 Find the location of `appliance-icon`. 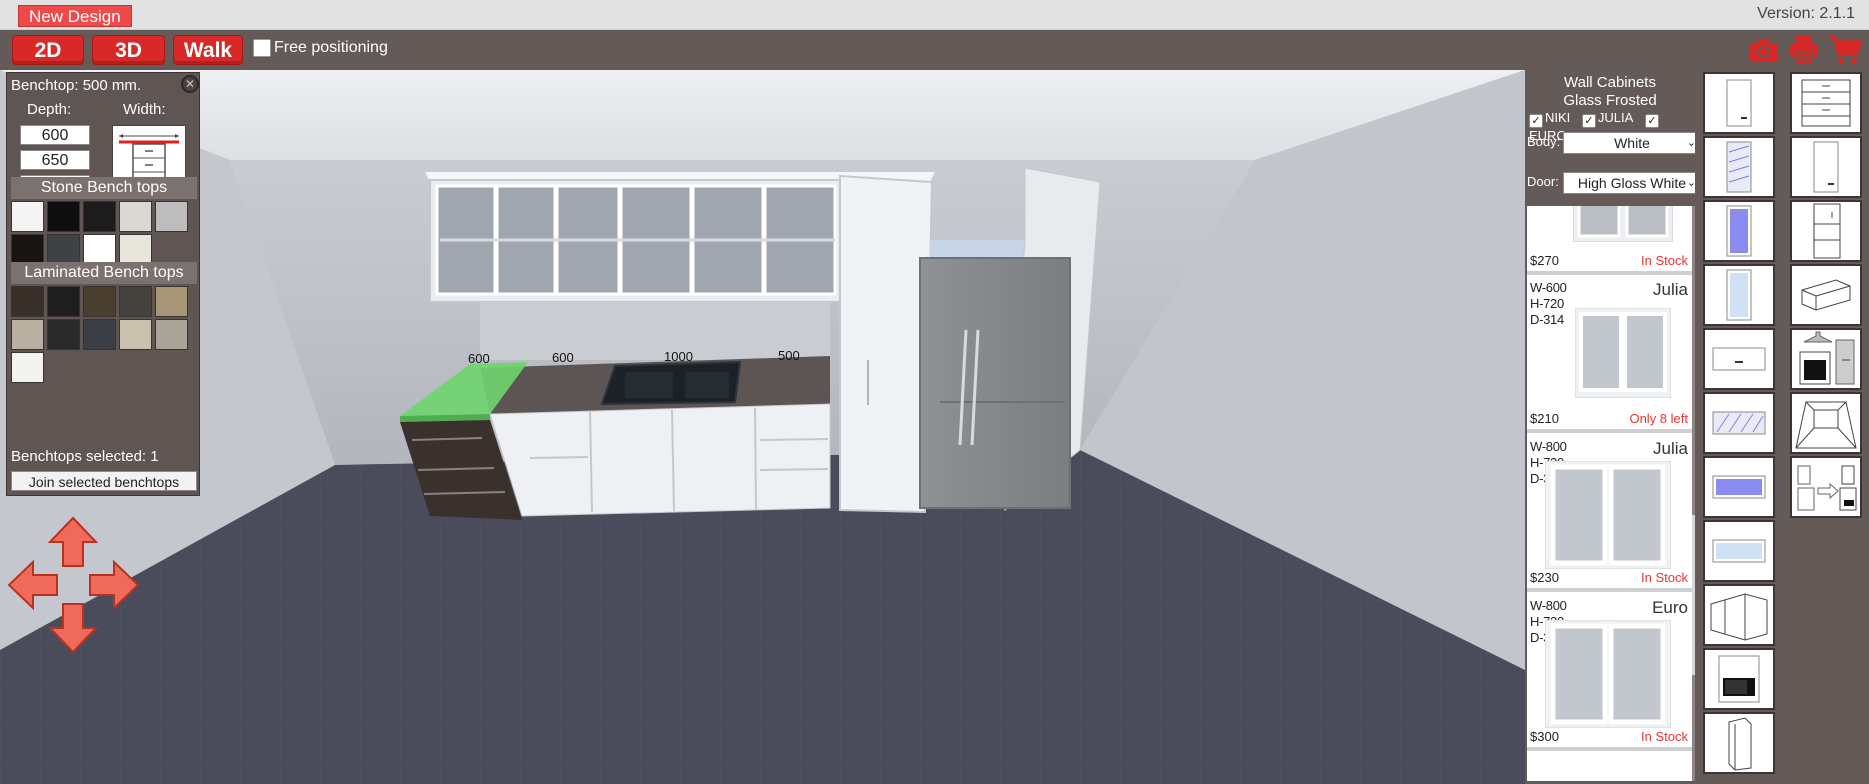

appliance-icon is located at coordinates (1827, 358).